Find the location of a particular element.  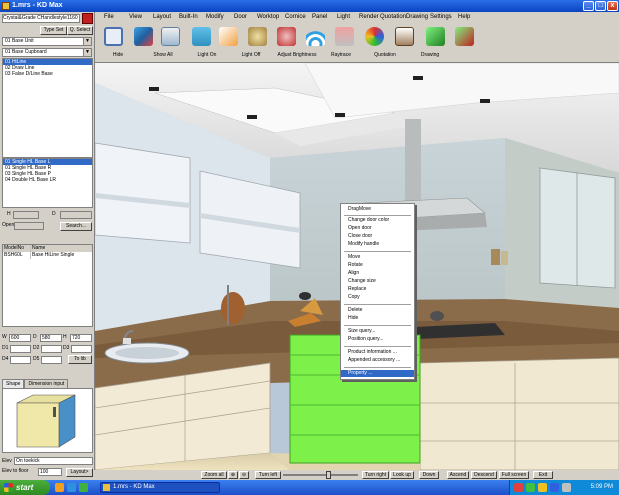

menu-item-copy: Copy is located at coordinates (377, 297).